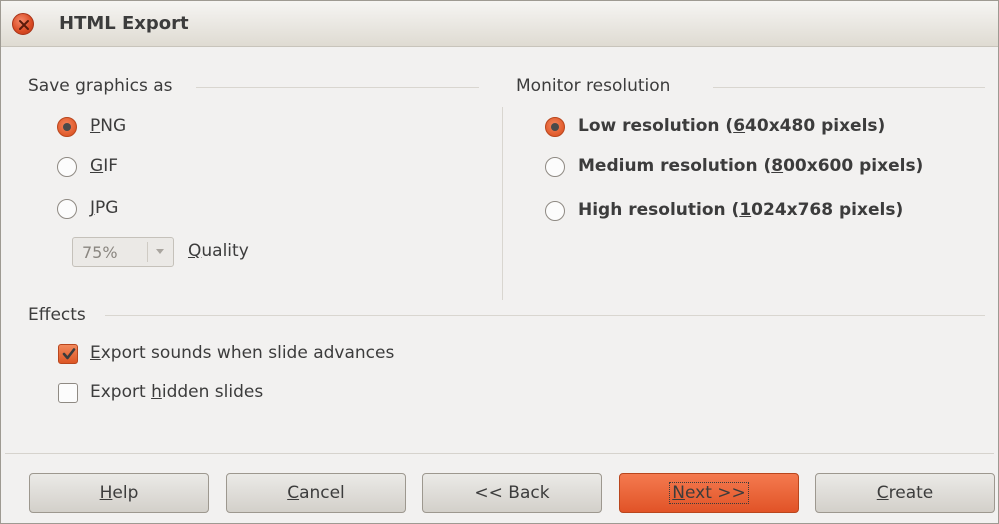  Describe the element at coordinates (499, 453) in the screenshot. I see `button-area-separator` at that location.